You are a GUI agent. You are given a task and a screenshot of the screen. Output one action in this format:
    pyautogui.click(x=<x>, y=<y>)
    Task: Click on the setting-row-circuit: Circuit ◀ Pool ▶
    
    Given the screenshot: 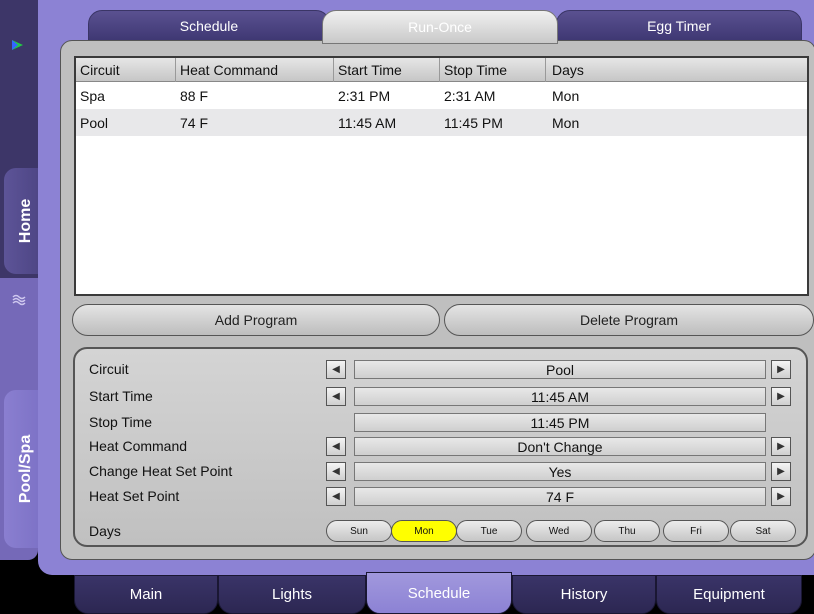 What is the action you would take?
    pyautogui.click(x=440, y=369)
    